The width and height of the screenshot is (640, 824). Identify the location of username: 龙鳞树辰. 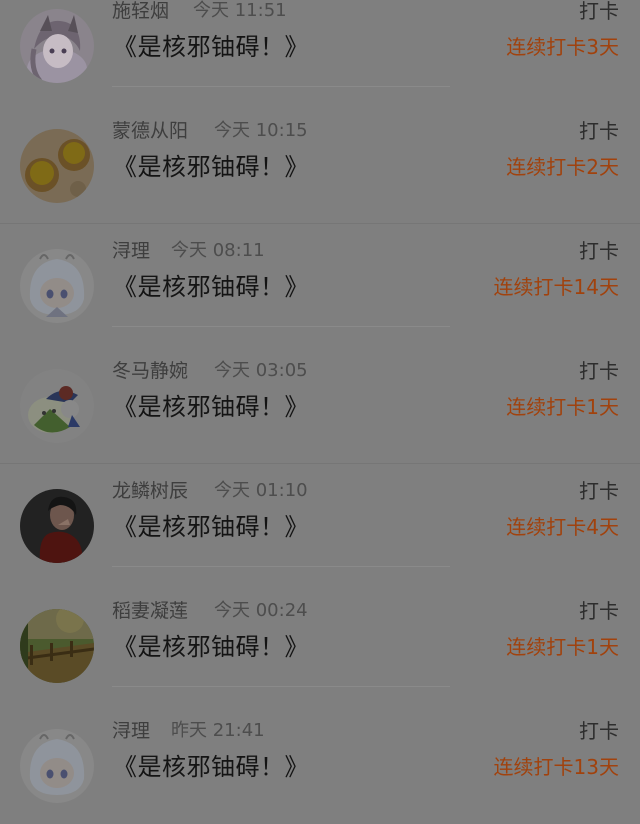
(150, 491).